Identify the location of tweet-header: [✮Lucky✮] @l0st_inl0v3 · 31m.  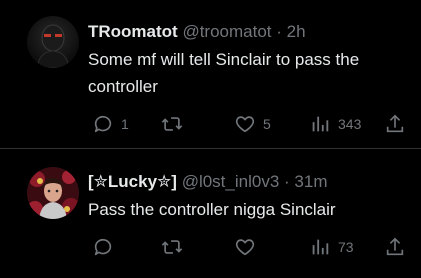
(208, 182).